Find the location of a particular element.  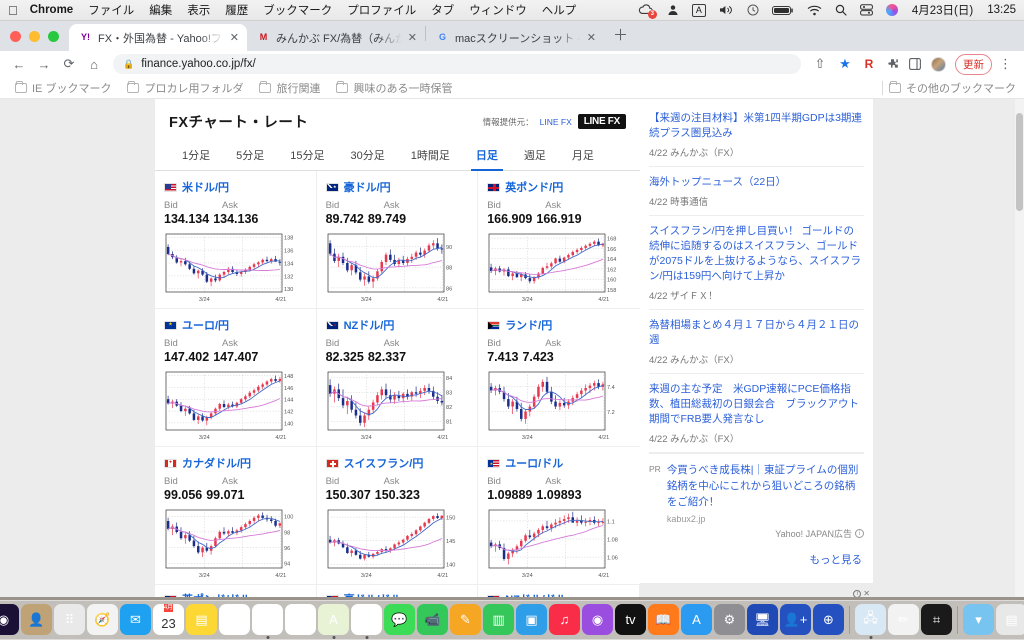

news-item: 為替相場まとめ４月１７日から４月２１日の週 4/22 みんかぶ（FX） is located at coordinates (756, 342).